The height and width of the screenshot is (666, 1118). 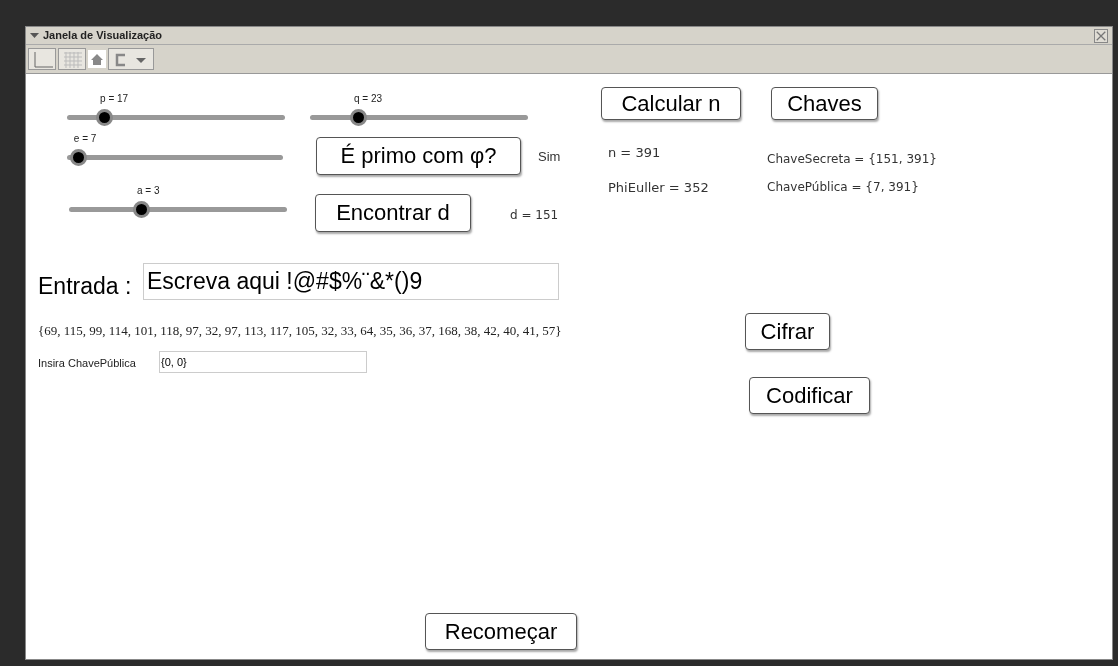 I want to click on value-text: n = 391, so click(x=634, y=153).